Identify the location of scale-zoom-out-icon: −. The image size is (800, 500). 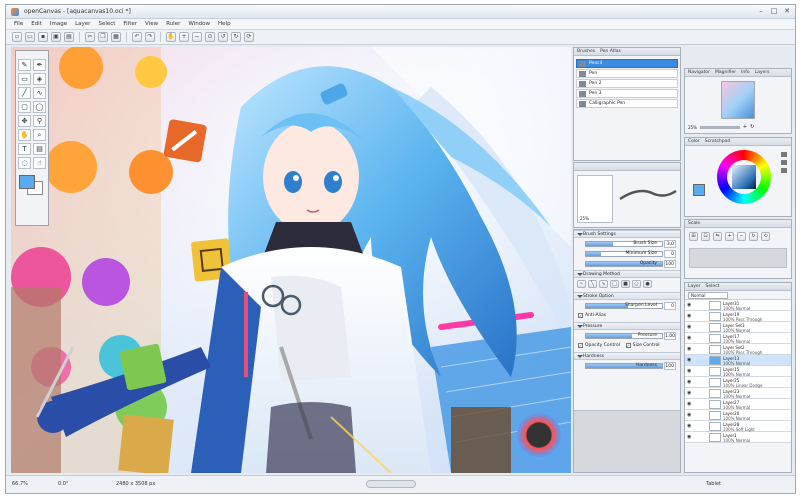
(741, 236).